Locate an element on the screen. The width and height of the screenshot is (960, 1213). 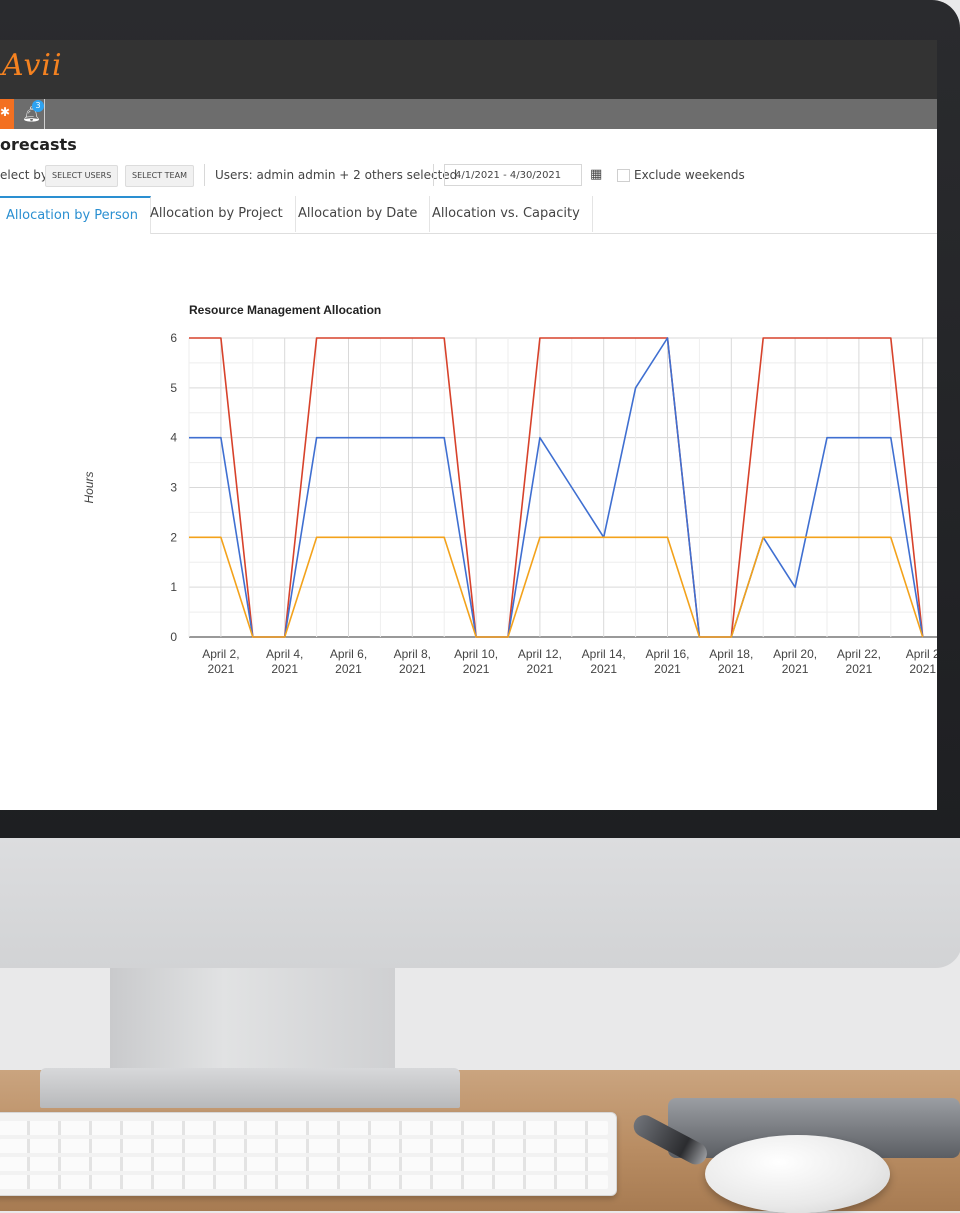
select-team-button: SELECT TEAM is located at coordinates (159, 176).